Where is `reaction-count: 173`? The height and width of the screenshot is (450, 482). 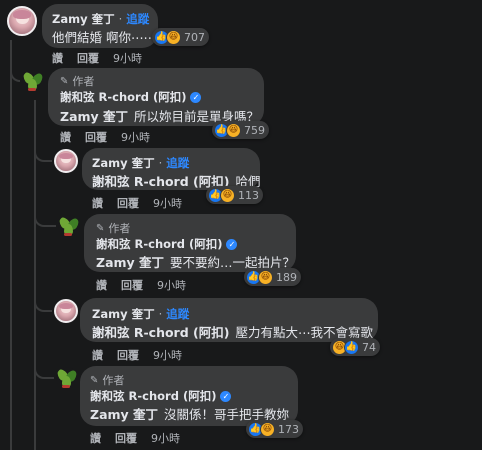 reaction-count: 173 is located at coordinates (288, 429).